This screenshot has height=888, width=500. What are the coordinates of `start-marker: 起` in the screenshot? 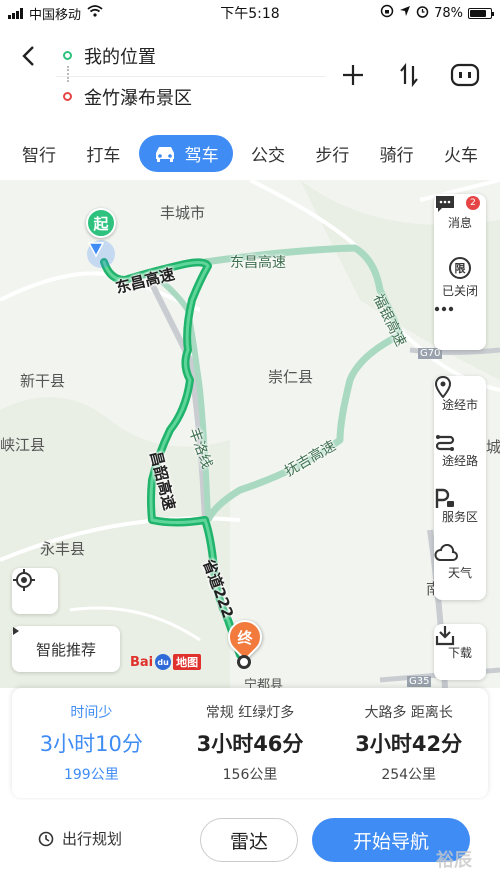 It's located at (101, 223).